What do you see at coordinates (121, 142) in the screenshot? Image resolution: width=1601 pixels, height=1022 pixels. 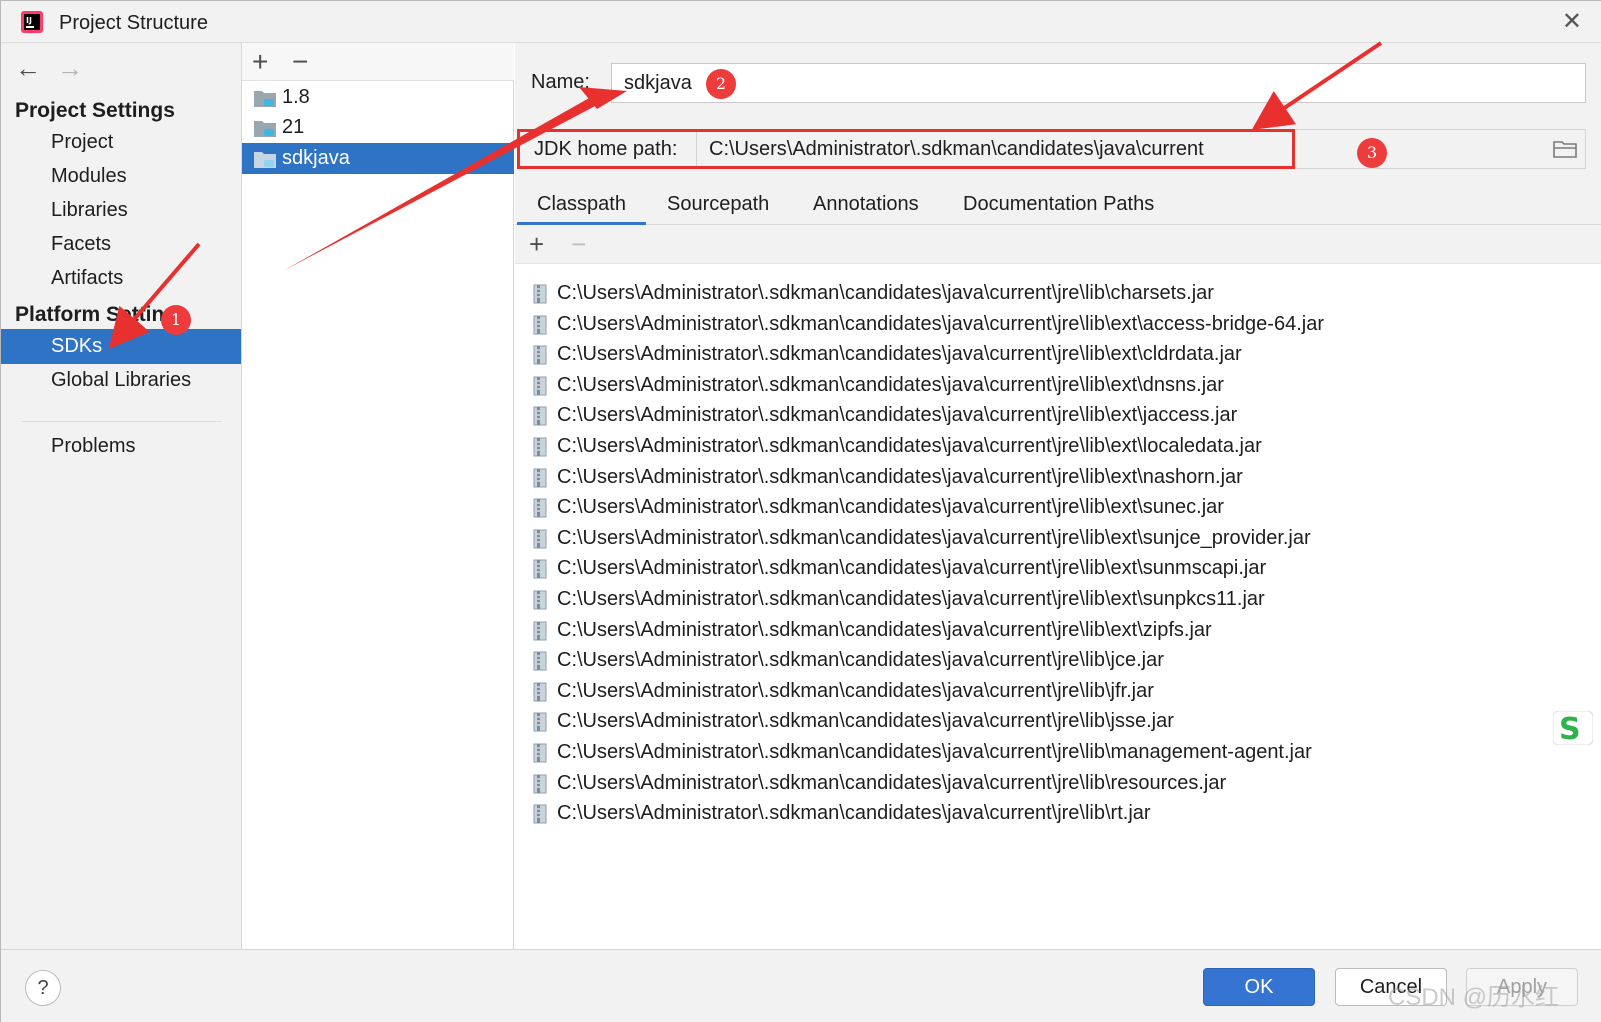 I see `sidebar-item-project: Project` at bounding box center [121, 142].